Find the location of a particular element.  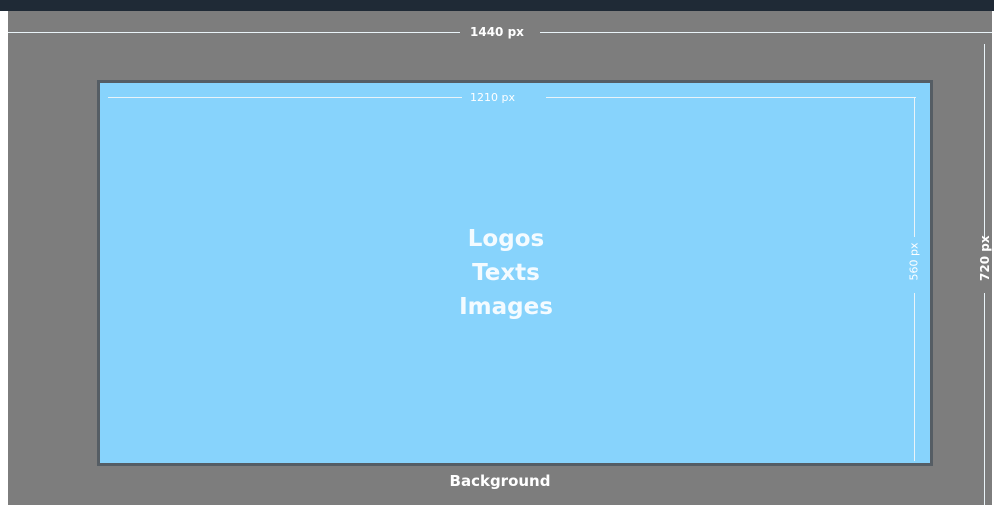

content-line-texts: Texts is located at coordinates (506, 273).